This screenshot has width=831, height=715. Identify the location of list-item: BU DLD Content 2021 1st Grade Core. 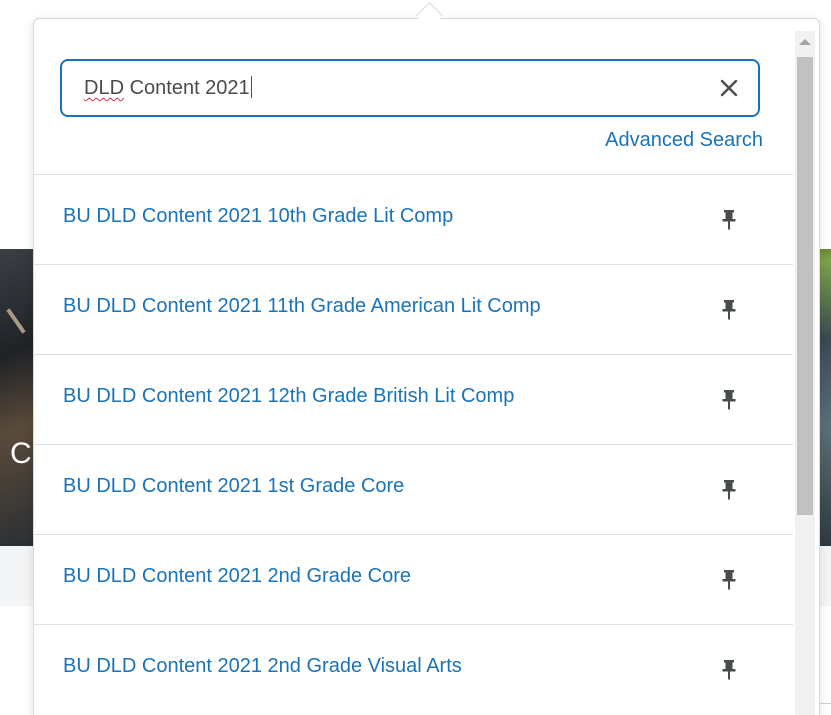
(413, 489).